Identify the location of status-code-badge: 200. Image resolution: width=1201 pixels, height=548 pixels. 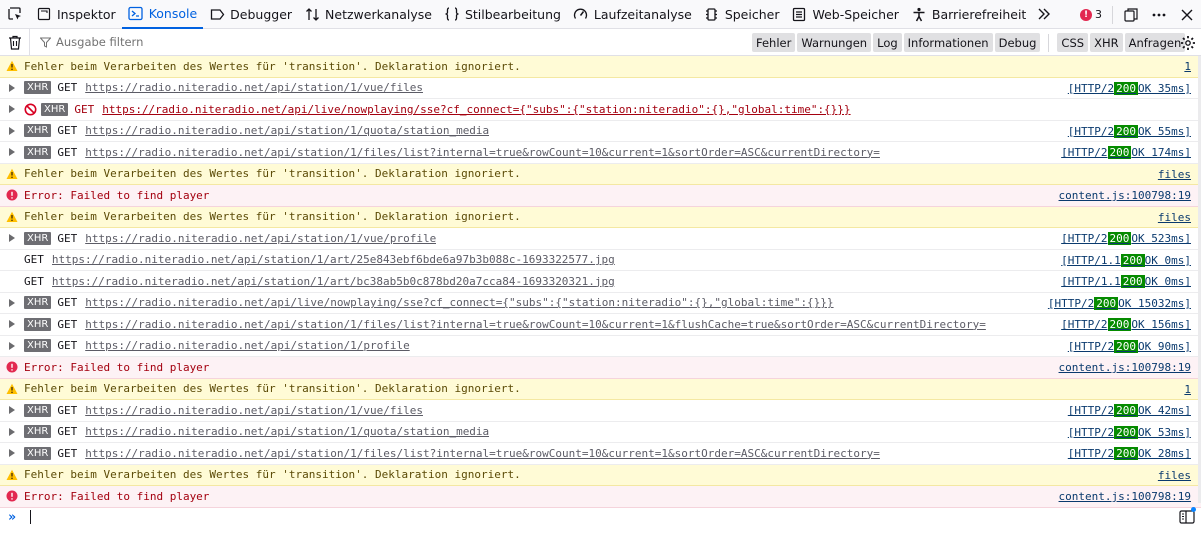
(1126, 432).